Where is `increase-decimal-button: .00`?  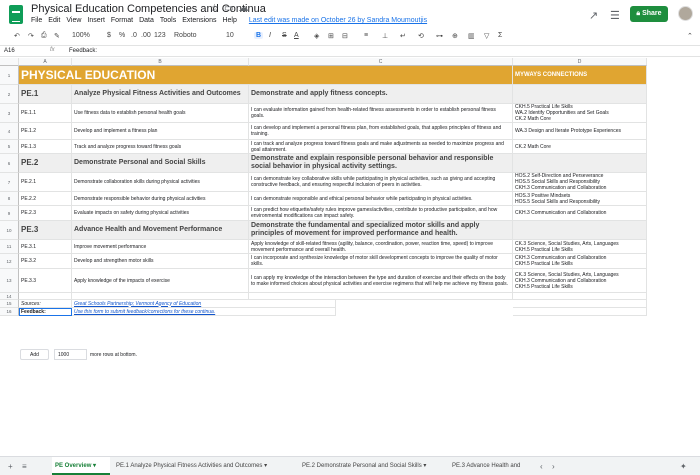 increase-decimal-button: .00 is located at coordinates (146, 35).